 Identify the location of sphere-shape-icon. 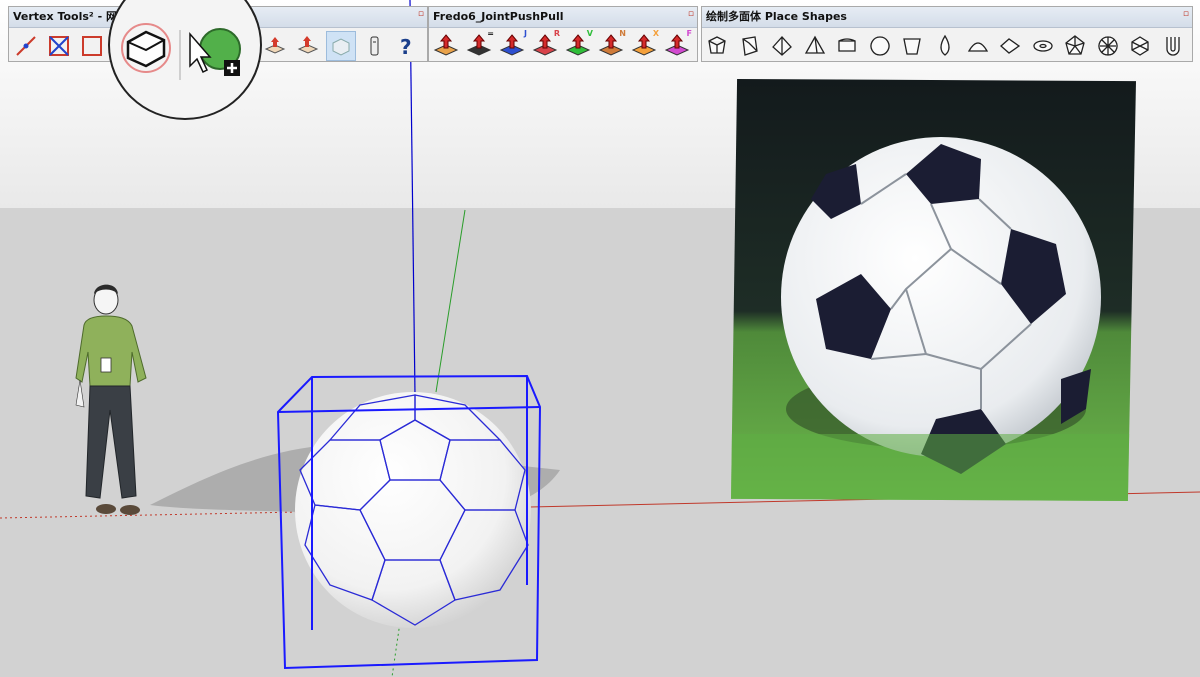
(880, 46).